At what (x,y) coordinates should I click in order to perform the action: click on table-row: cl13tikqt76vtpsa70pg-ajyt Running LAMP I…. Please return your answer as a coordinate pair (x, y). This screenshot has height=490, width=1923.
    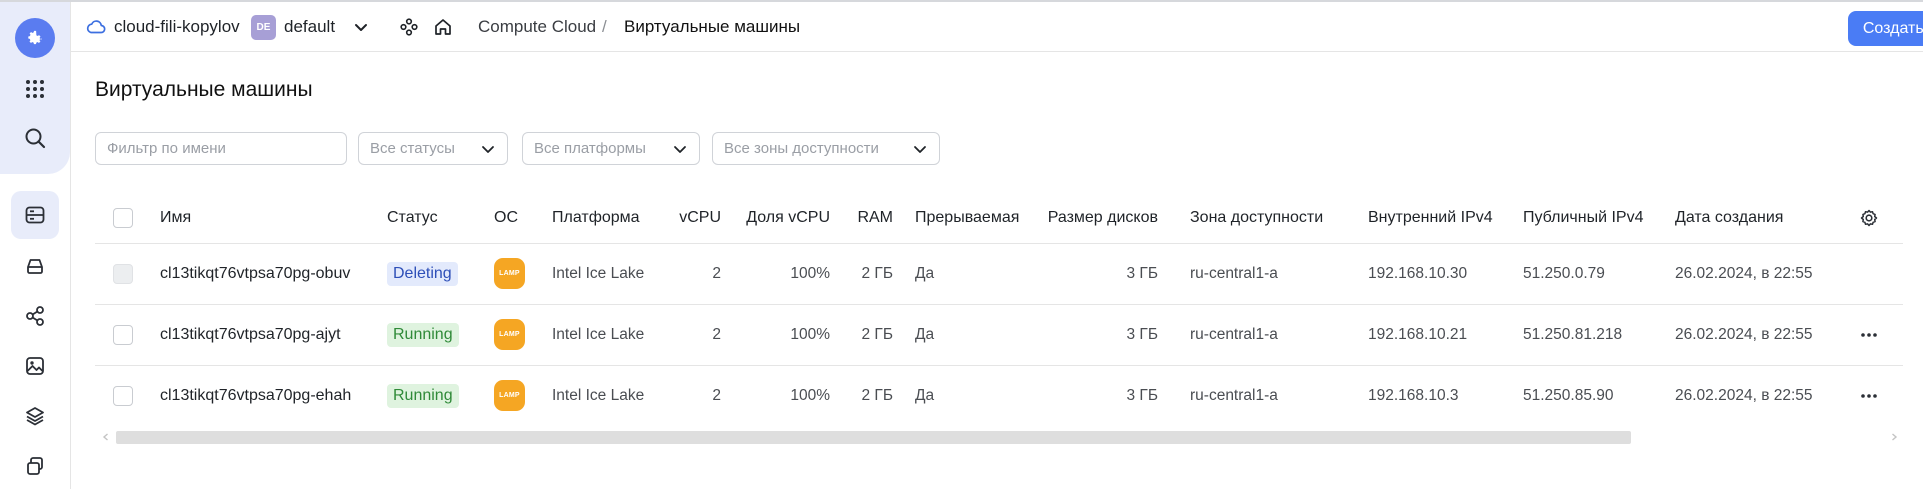
    Looking at the image, I should click on (999, 335).